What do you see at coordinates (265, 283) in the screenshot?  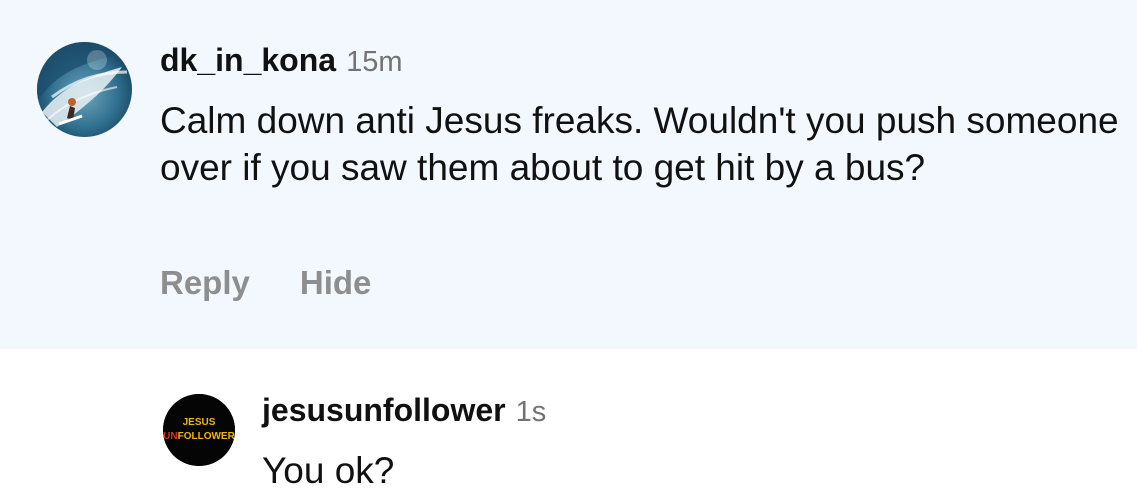 I see `comment-actions: Reply Hide` at bounding box center [265, 283].